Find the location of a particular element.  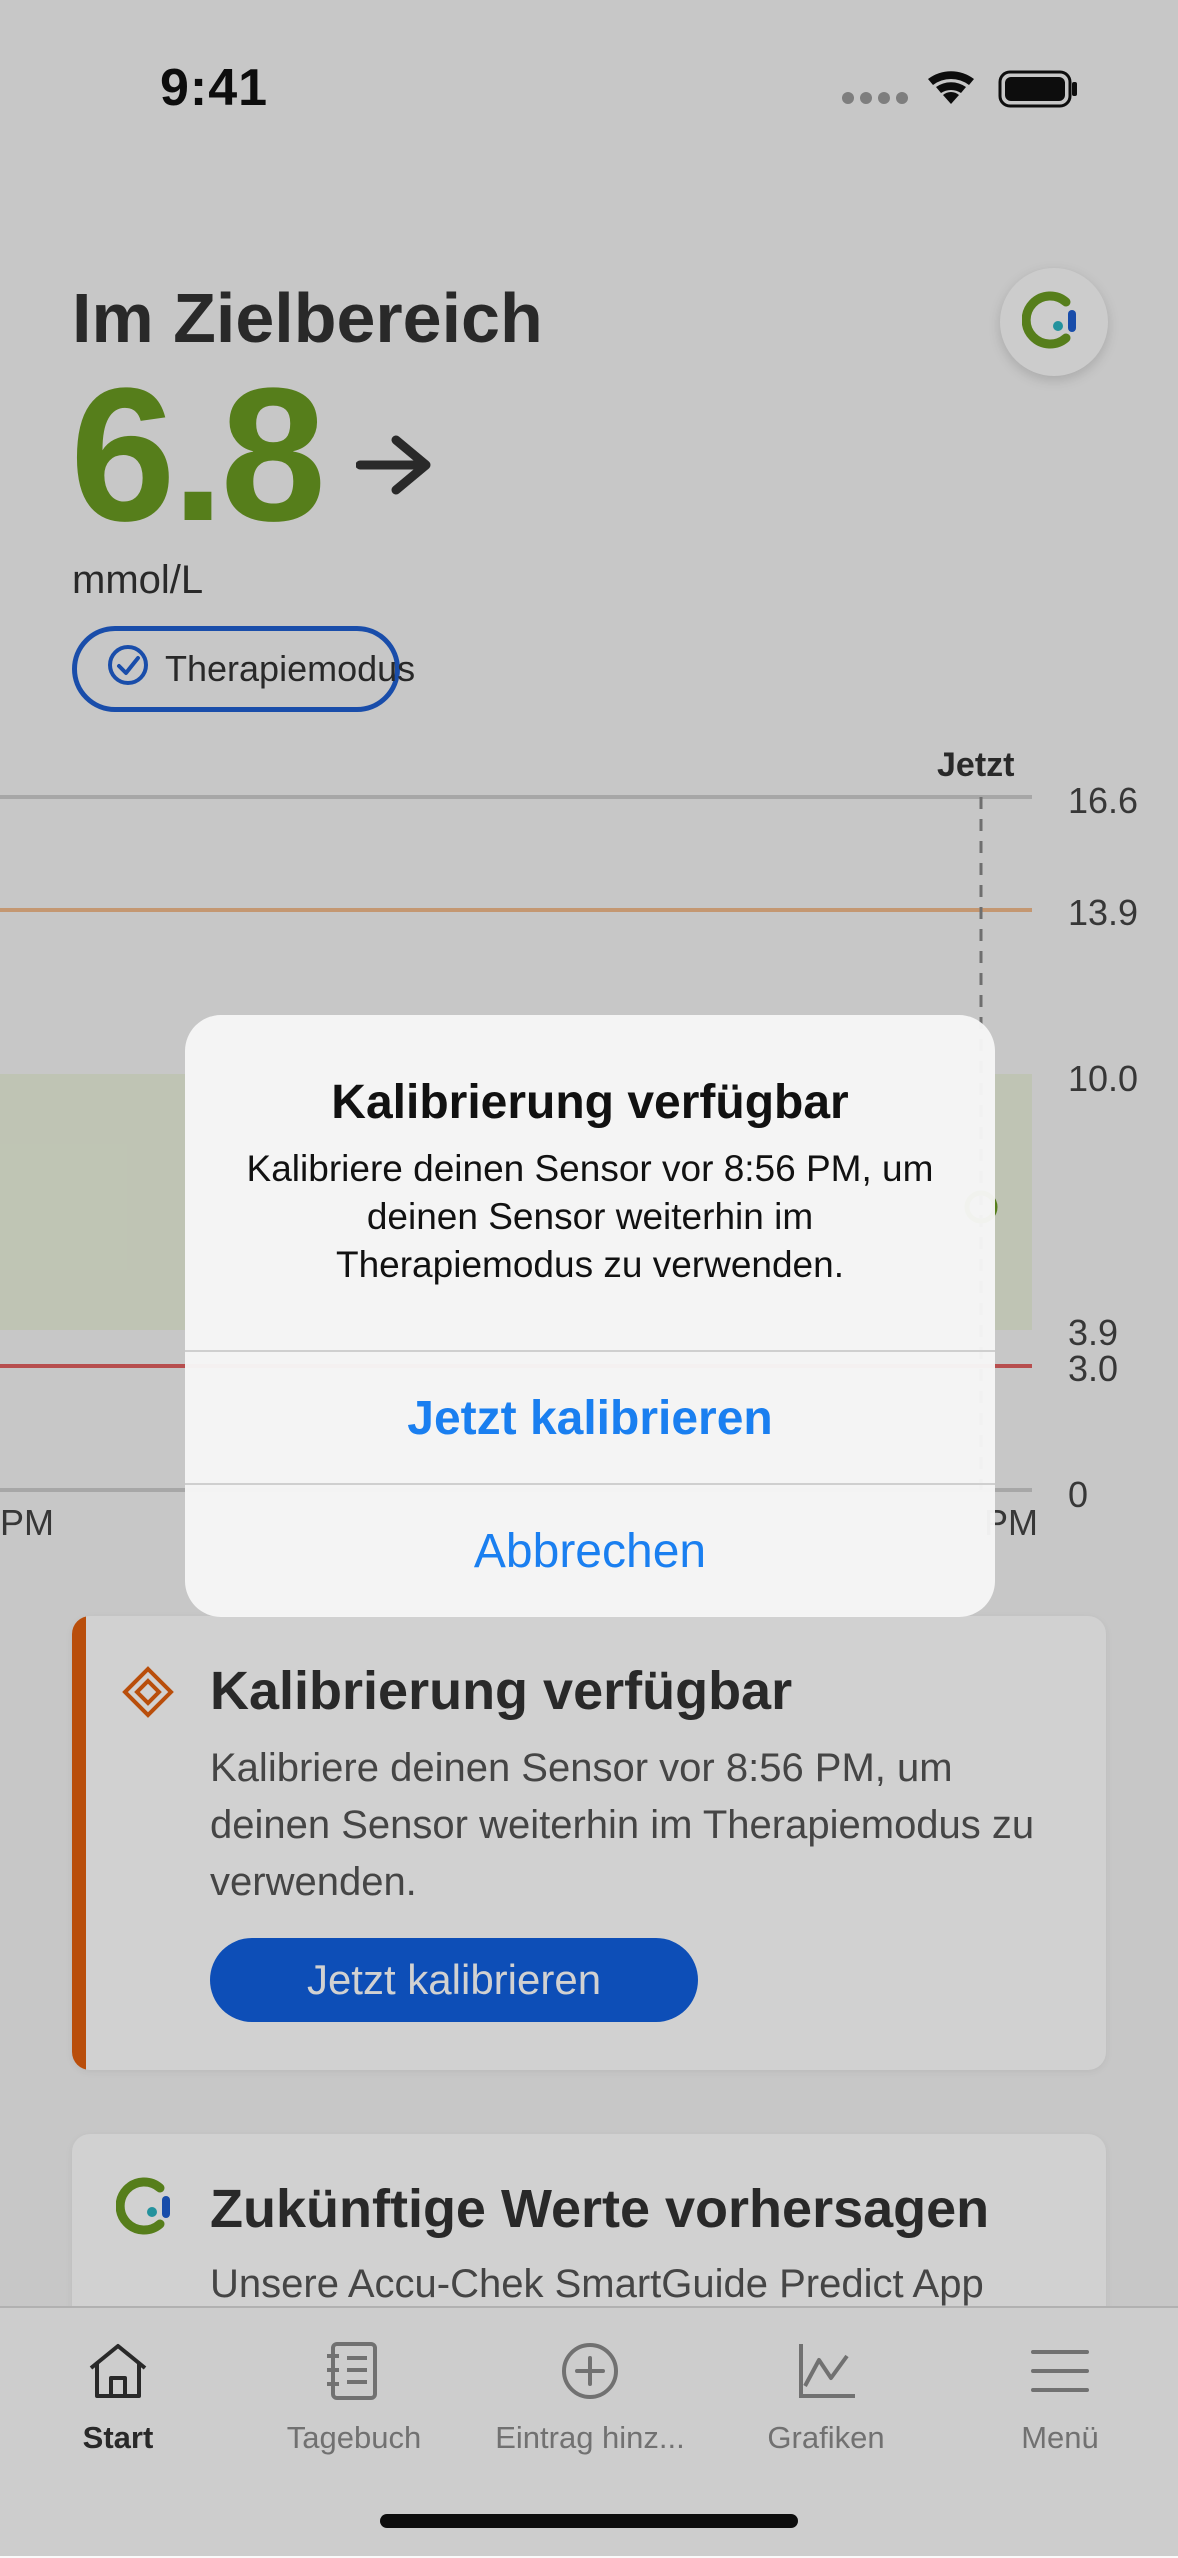

alert-calibrate-button: Jetzt kalibrieren is located at coordinates (590, 1418).